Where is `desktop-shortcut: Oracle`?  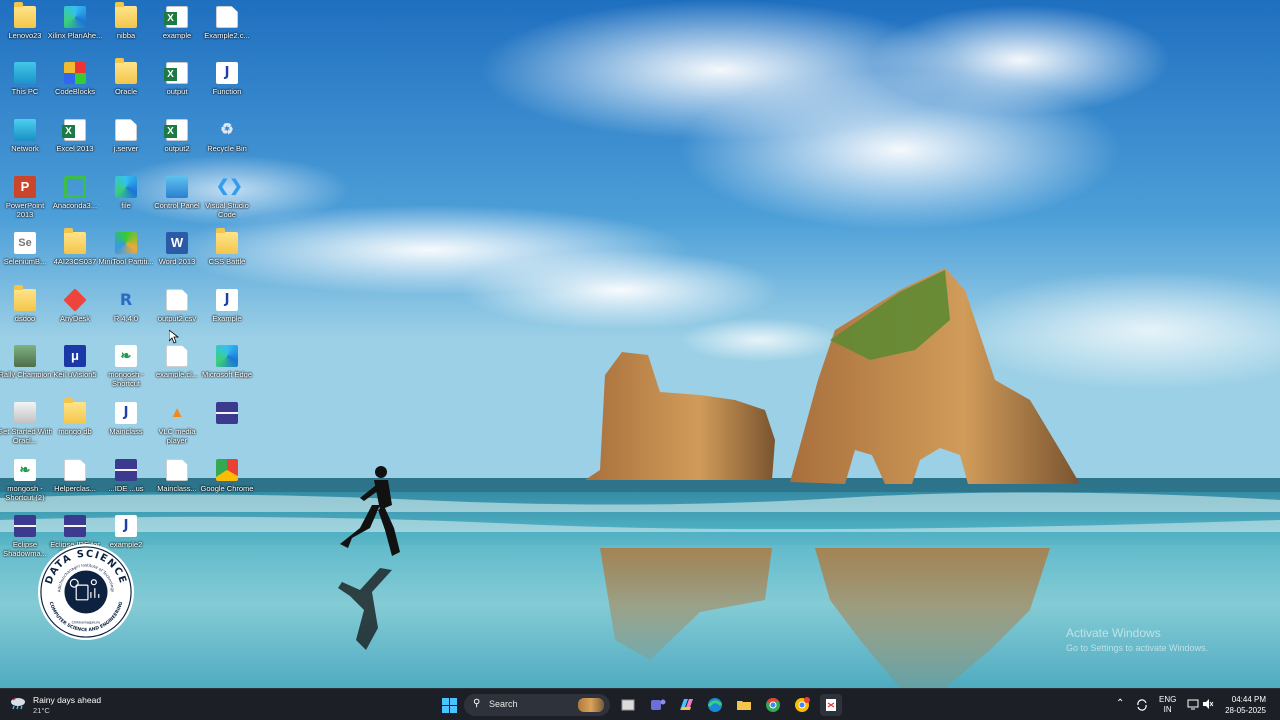
desktop-shortcut: Oracle is located at coordinates (126, 86).